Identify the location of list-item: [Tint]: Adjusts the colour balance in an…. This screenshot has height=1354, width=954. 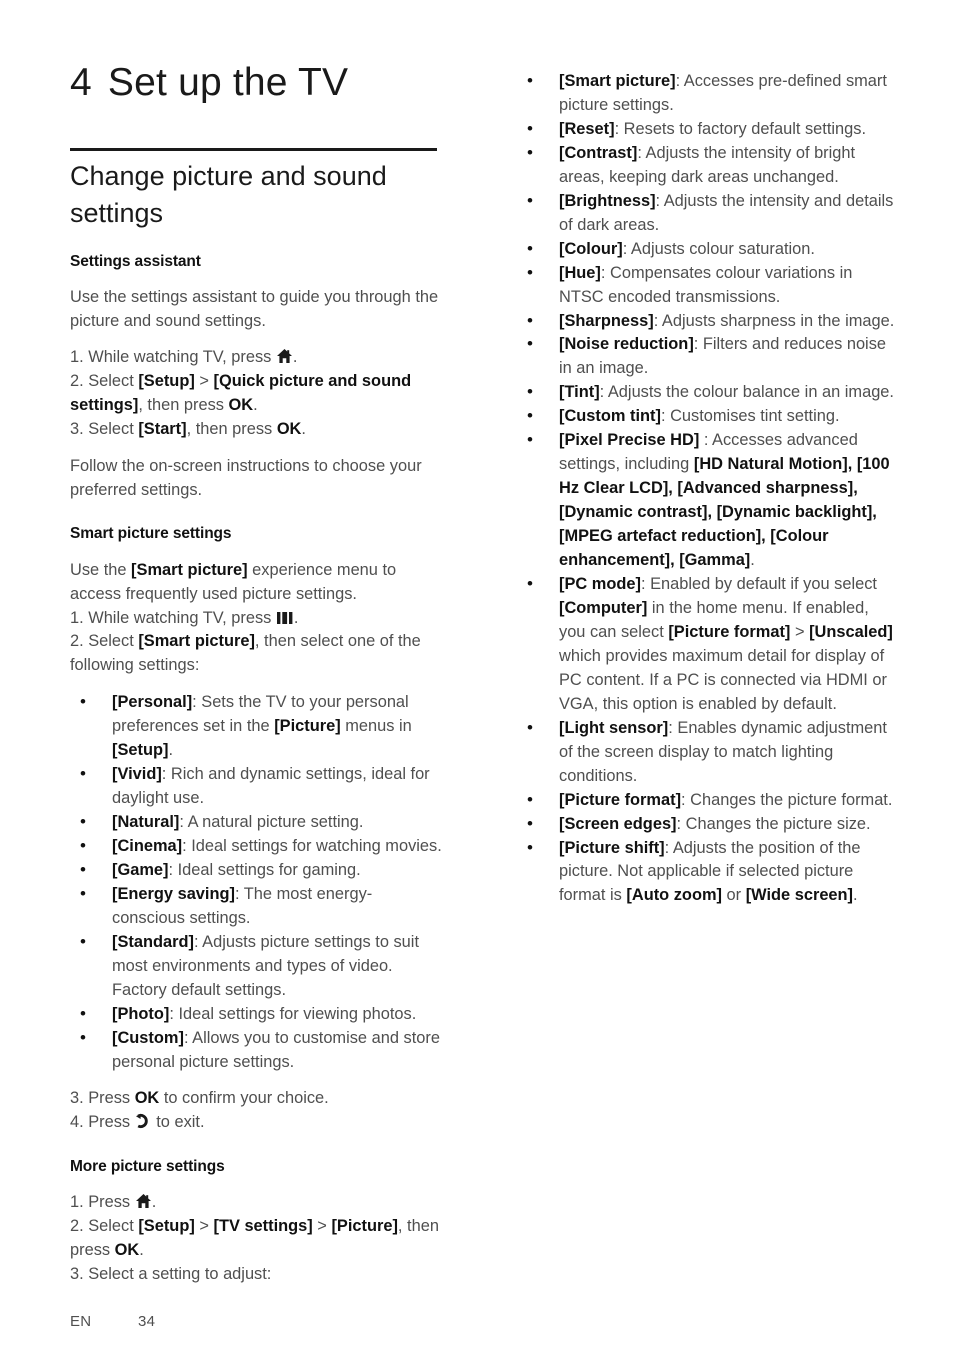
(707, 392).